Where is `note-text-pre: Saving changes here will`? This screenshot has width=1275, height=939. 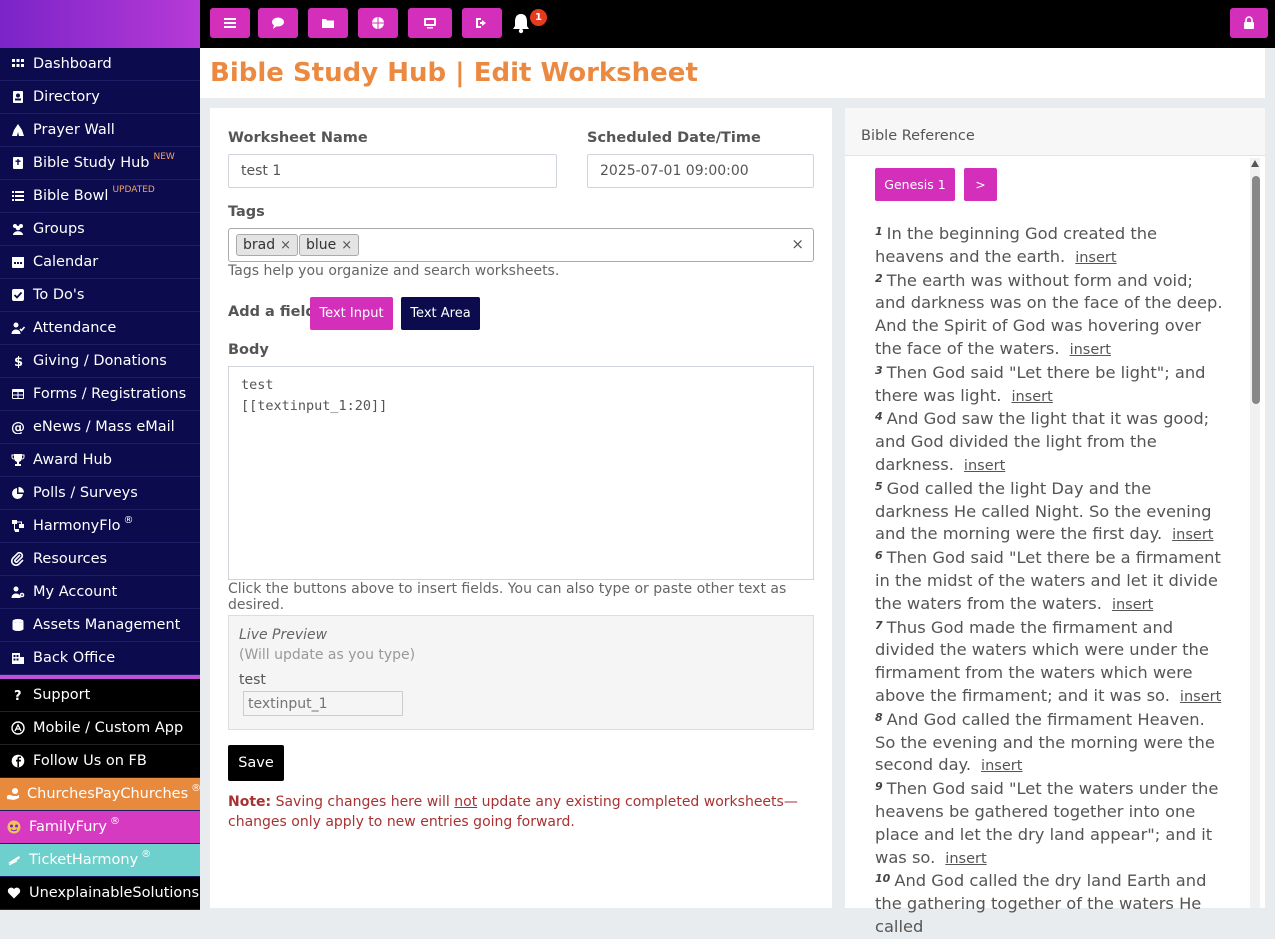 note-text-pre: Saving changes here will is located at coordinates (363, 802).